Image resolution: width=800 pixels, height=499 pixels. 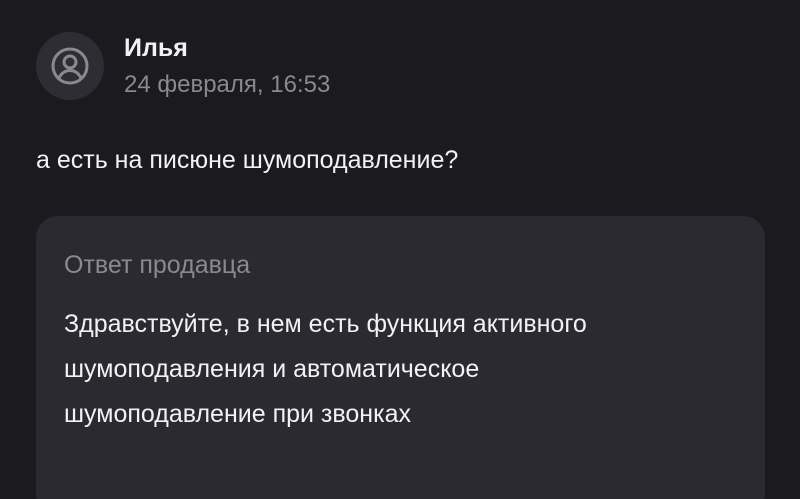 I want to click on avatar, so click(x=70, y=66).